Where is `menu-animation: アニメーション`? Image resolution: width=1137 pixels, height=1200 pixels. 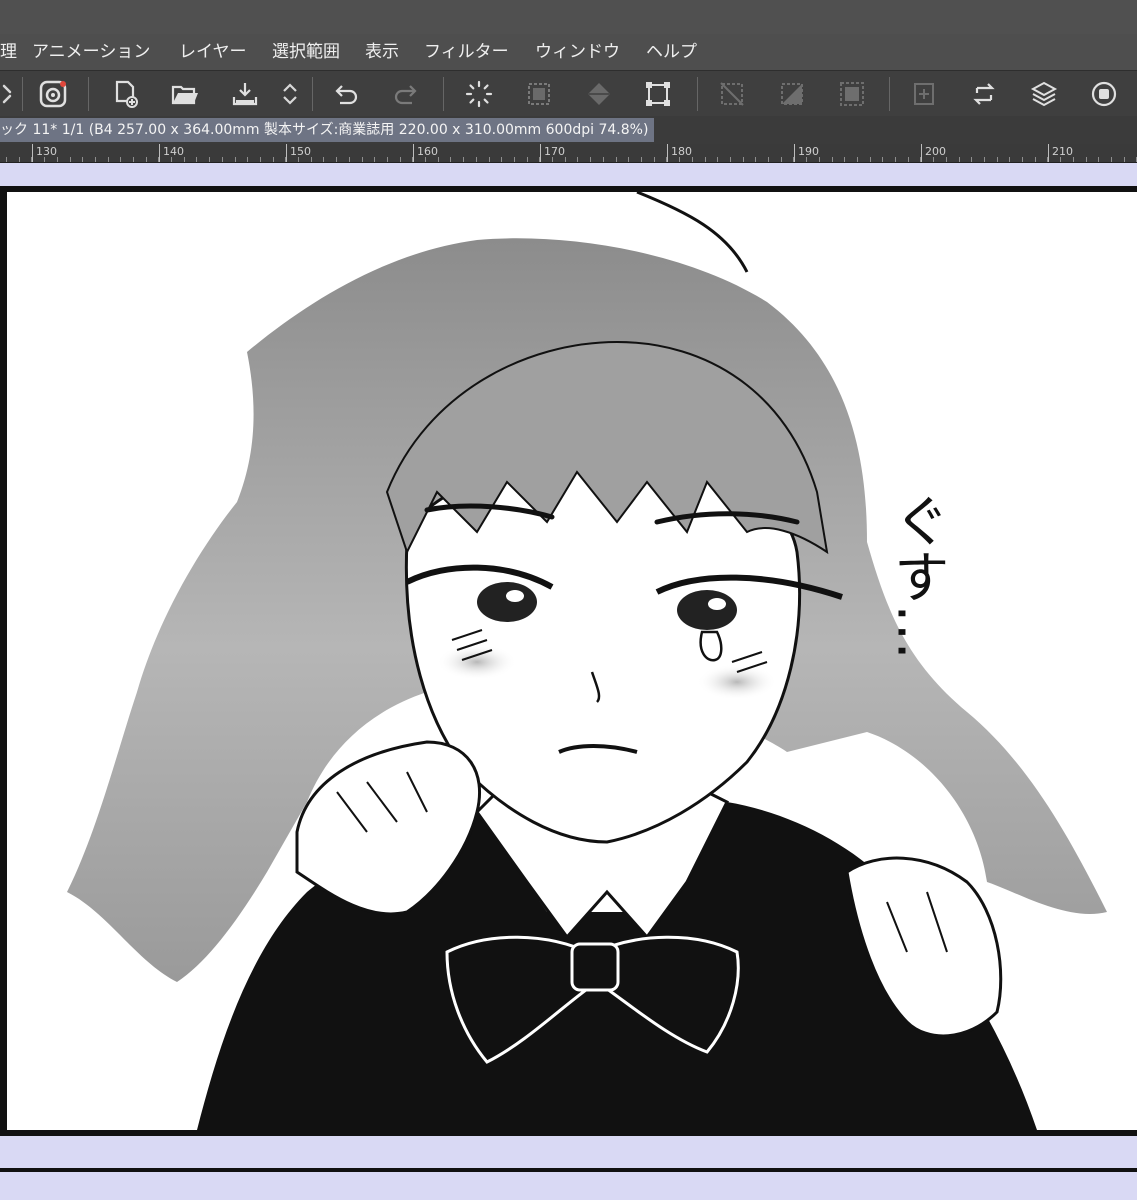 menu-animation: アニメーション is located at coordinates (91, 52).